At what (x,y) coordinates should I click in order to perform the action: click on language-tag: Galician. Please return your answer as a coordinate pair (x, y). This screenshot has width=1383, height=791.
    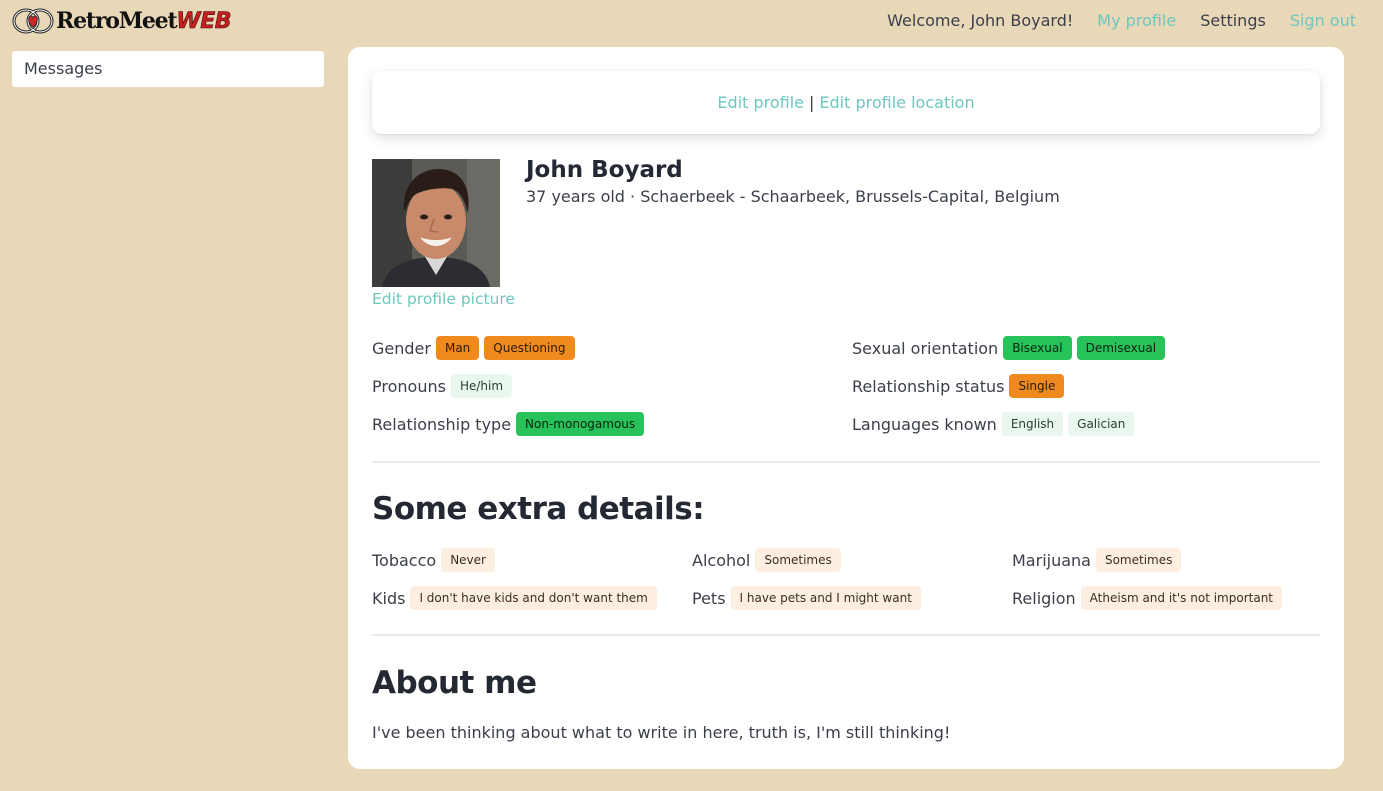
    Looking at the image, I should click on (1101, 424).